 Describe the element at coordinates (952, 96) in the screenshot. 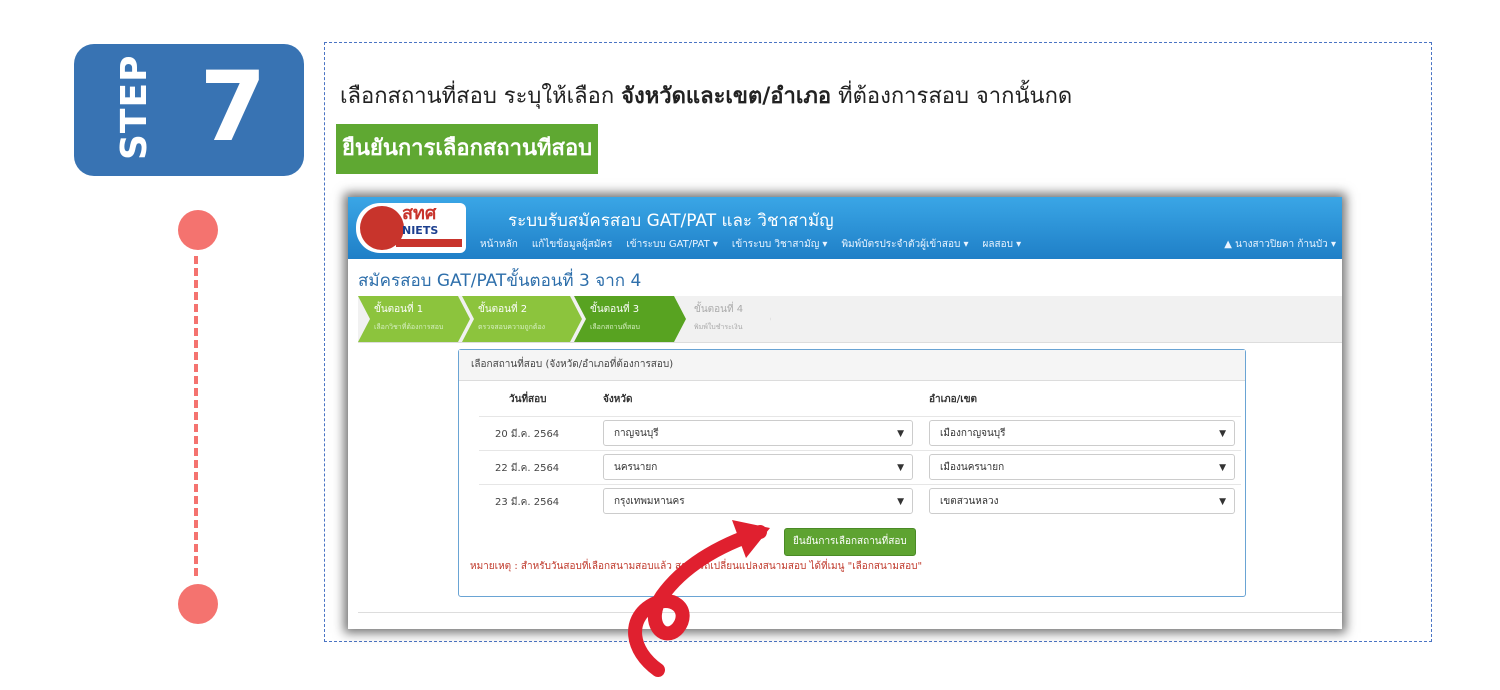

I see `instruction-suffix: ที่ต้องการสอบ จากนั้นกด` at that location.